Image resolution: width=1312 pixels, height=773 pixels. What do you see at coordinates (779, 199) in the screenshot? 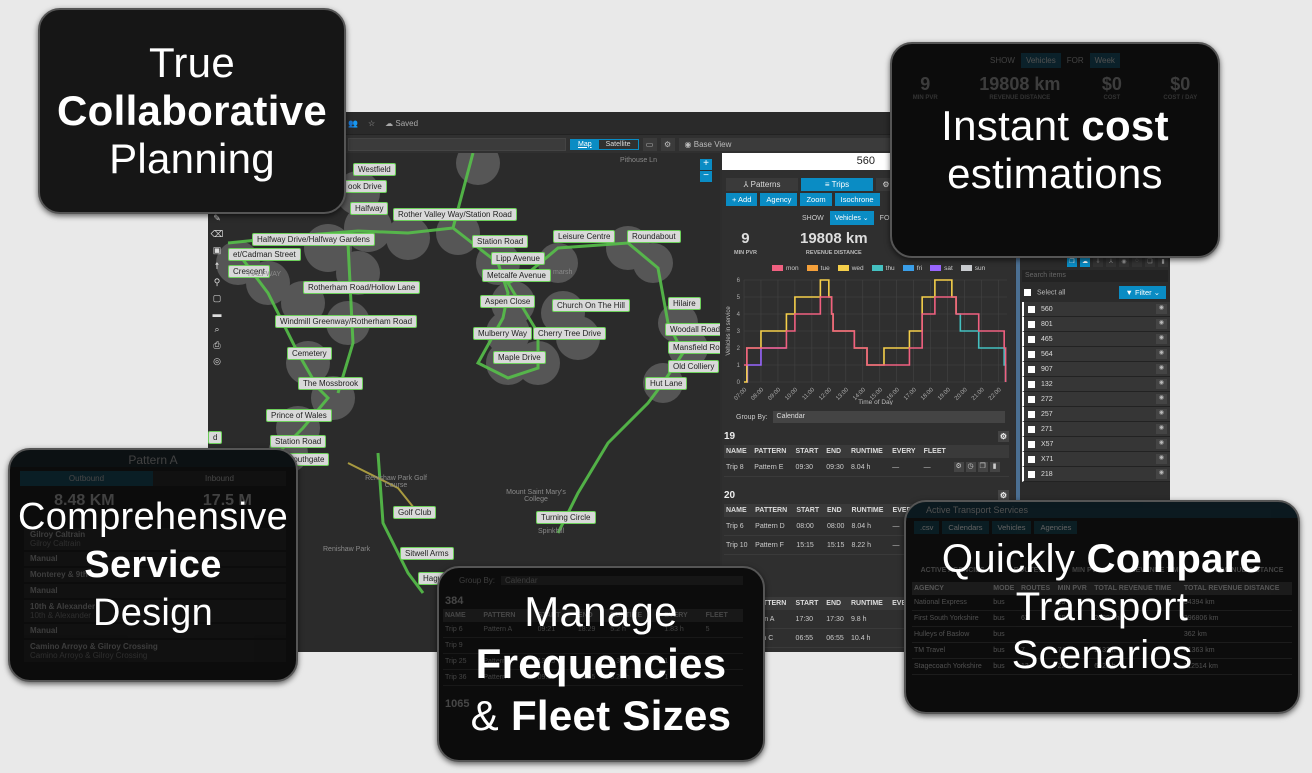
I see `agency-button: Agency` at bounding box center [779, 199].